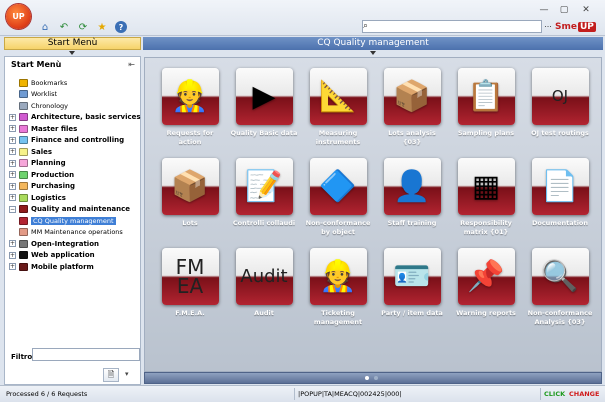 The width and height of the screenshot is (605, 402). Describe the element at coordinates (584, 394) in the screenshot. I see `change-indicator: CHANGE` at that location.